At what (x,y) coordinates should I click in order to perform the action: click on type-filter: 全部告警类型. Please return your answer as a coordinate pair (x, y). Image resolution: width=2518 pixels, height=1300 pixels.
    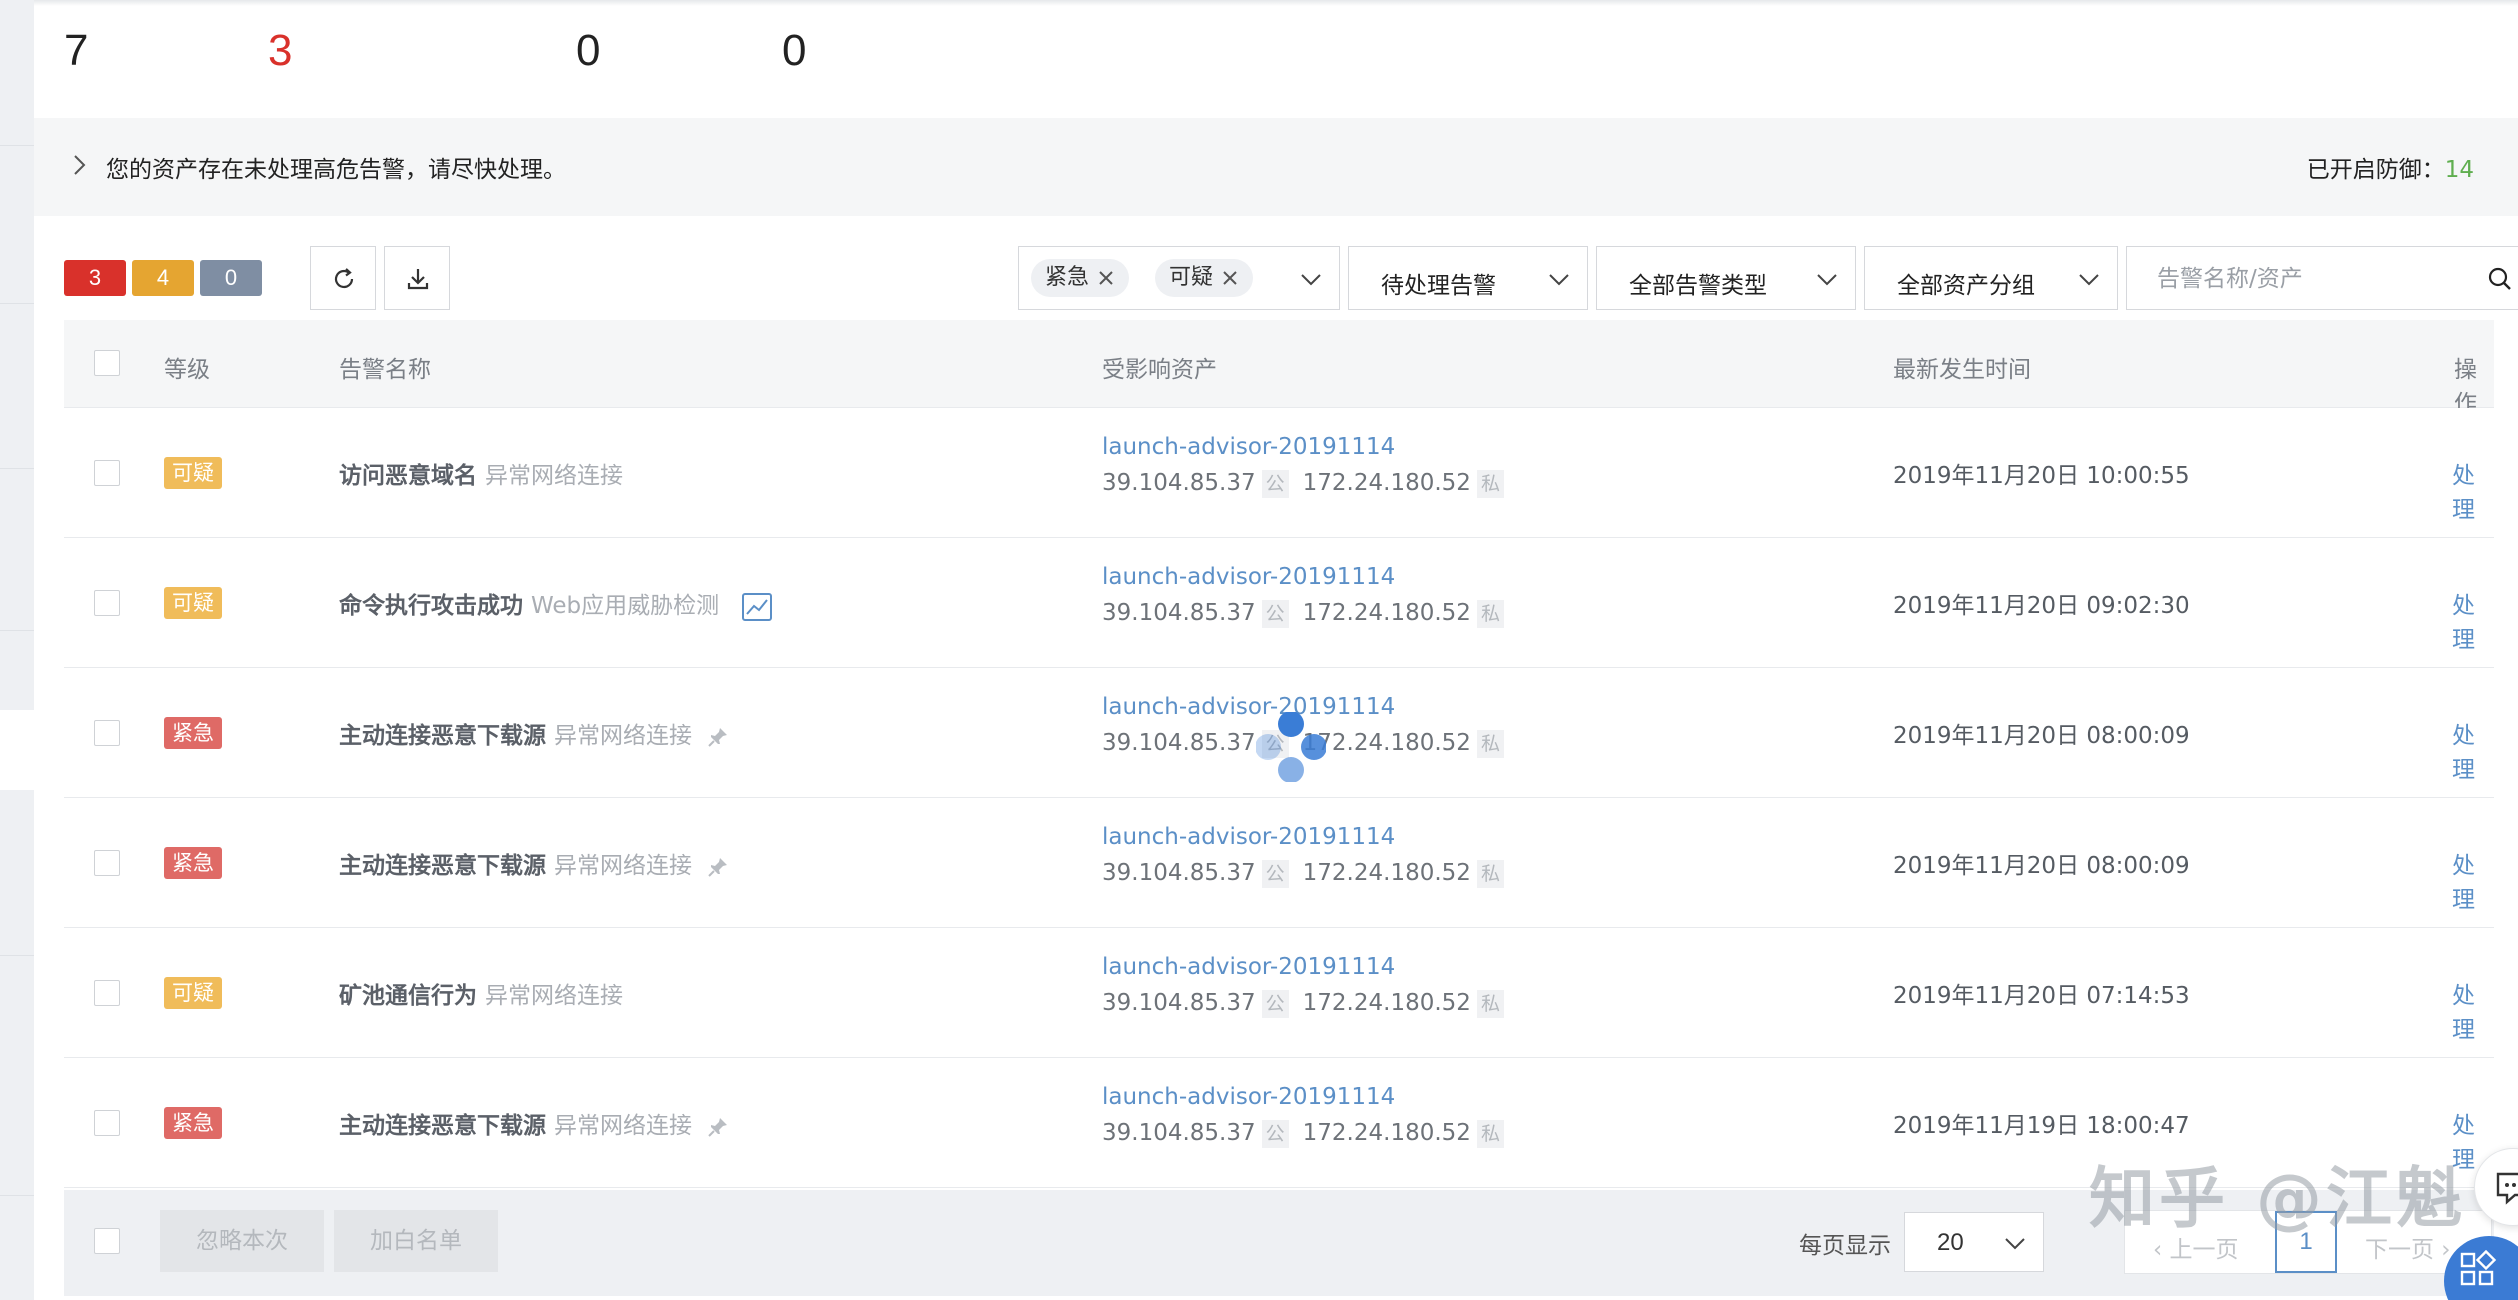
    Looking at the image, I should click on (1726, 278).